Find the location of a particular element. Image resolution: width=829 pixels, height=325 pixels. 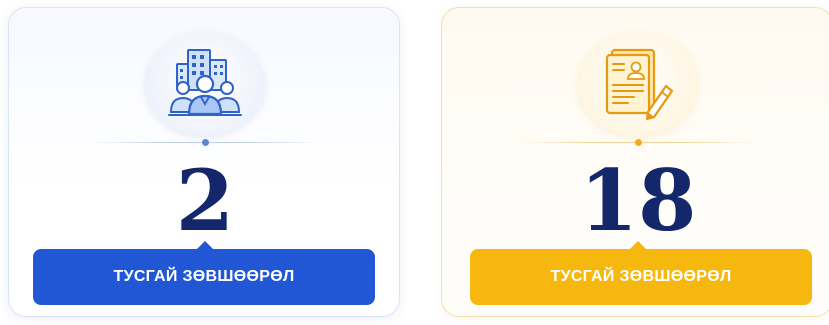

stat-value: 2 is located at coordinates (205, 200).